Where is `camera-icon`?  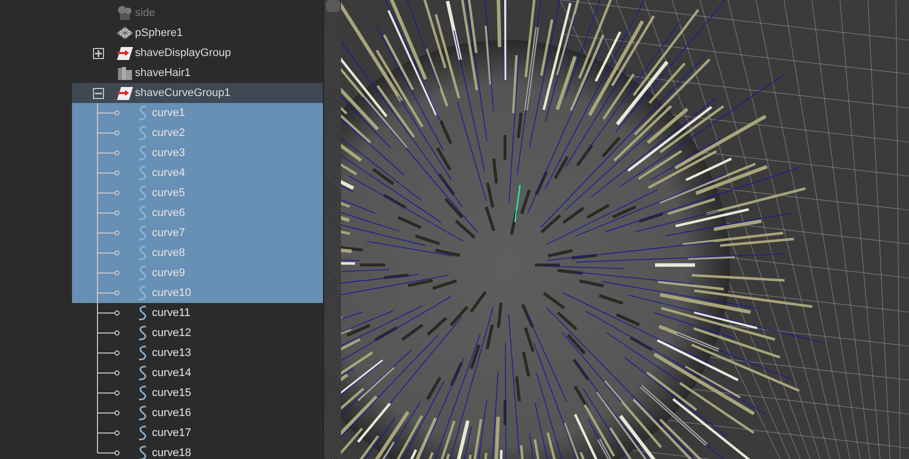 camera-icon is located at coordinates (125, 13).